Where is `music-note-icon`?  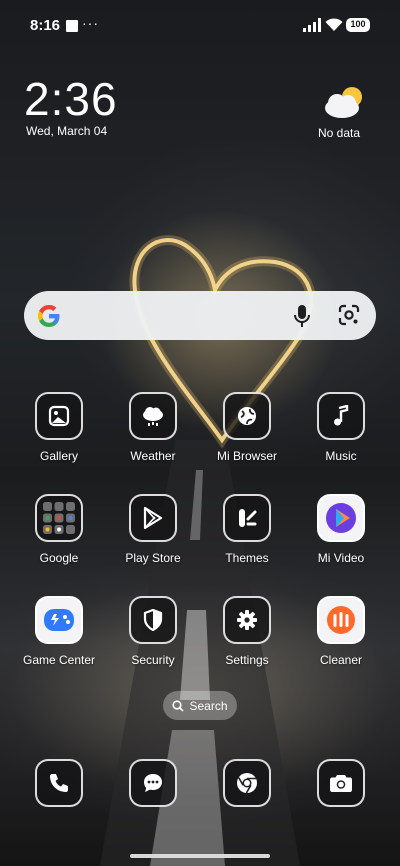 music-note-icon is located at coordinates (341, 416).